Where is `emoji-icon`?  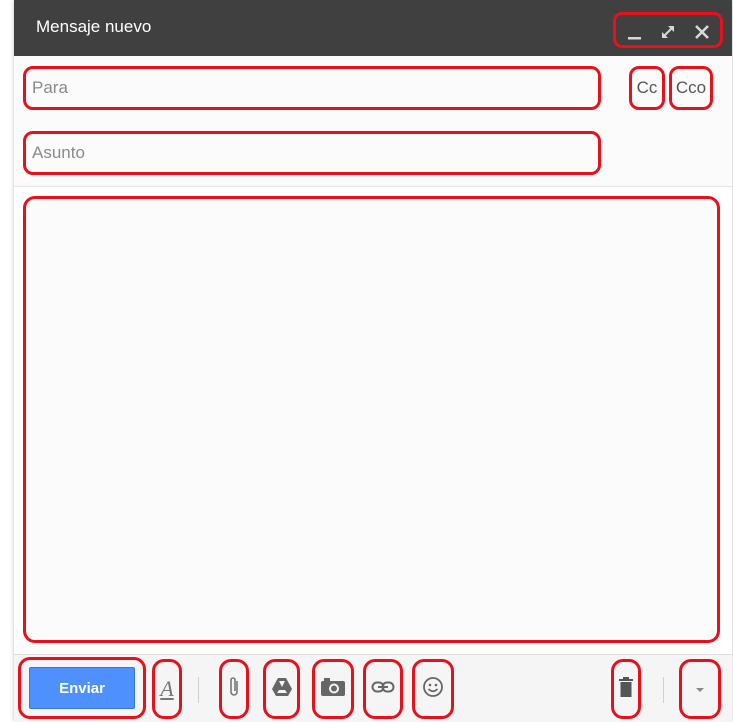
emoji-icon is located at coordinates (433, 689).